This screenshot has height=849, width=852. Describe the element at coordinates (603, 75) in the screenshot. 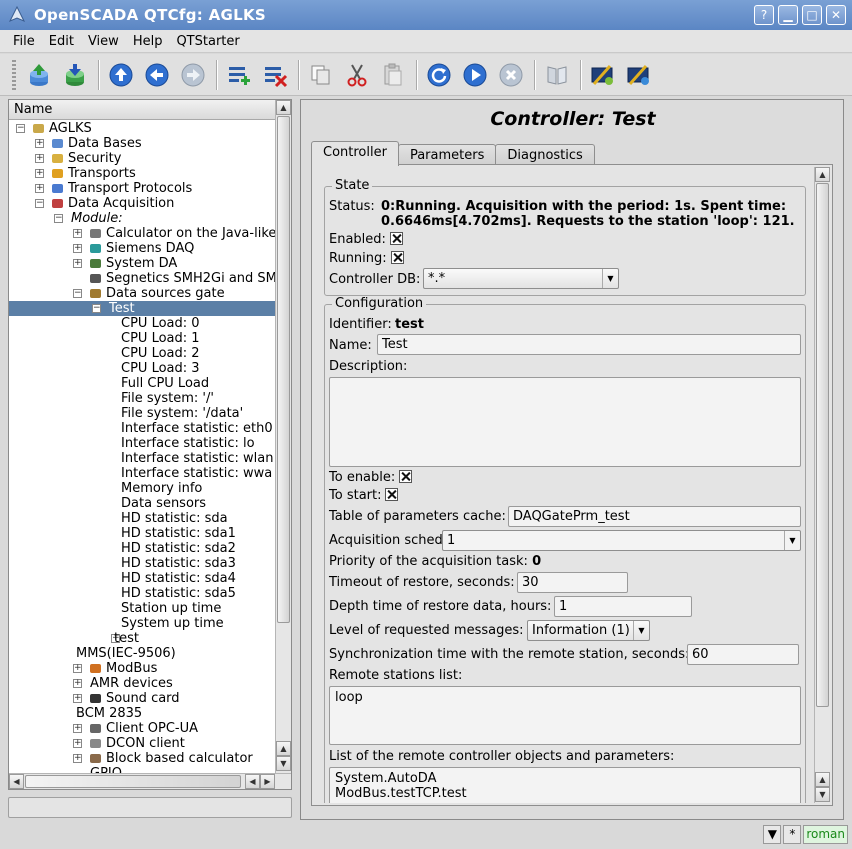

I see `qtcfg-button` at that location.